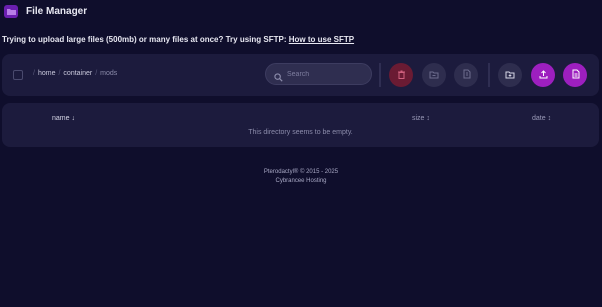 The width and height of the screenshot is (602, 307). Describe the element at coordinates (301, 14) in the screenshot. I see `header: File Manager` at that location.